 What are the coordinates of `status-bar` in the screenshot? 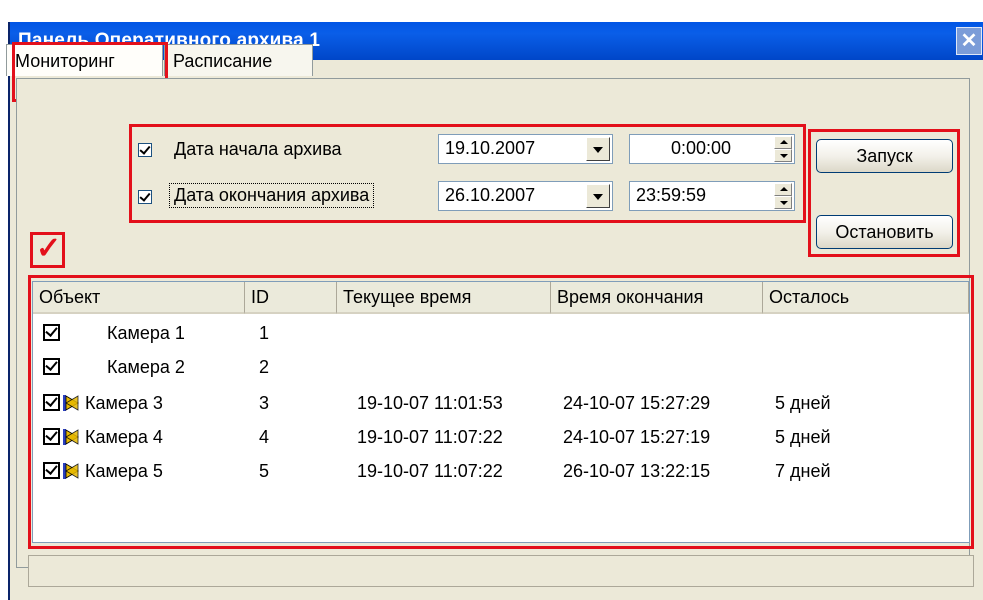 It's located at (501, 571).